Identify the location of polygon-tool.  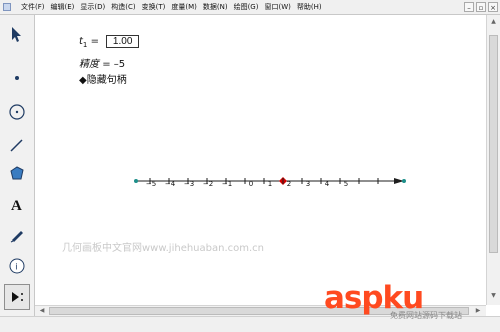
(17, 173).